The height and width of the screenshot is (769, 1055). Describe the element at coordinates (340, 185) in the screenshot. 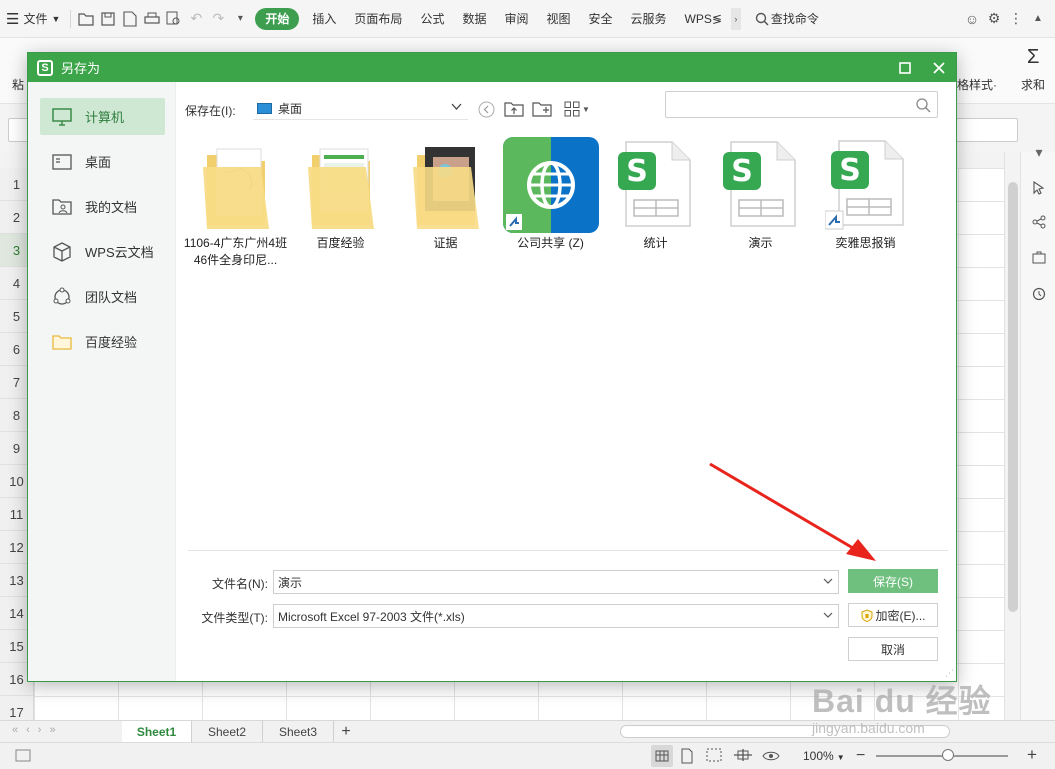

I see `folder-icon` at that location.